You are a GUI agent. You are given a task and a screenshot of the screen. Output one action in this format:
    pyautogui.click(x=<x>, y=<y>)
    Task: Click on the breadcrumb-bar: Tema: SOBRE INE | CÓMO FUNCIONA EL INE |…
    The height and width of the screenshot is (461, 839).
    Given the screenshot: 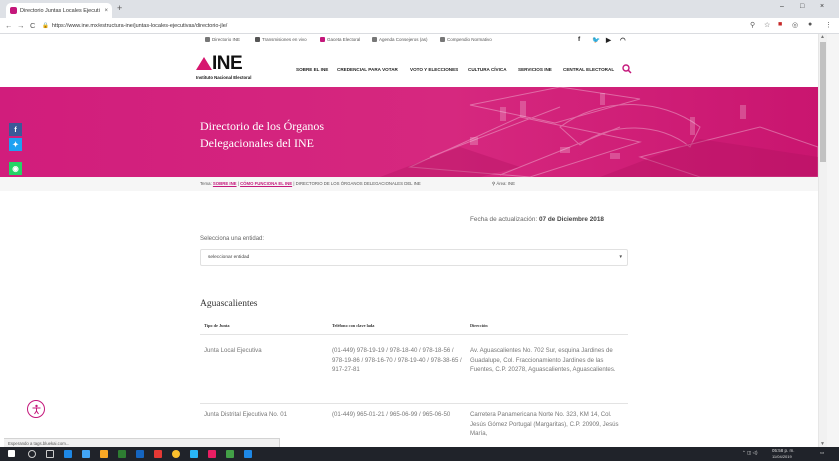 What is the action you would take?
    pyautogui.click(x=409, y=184)
    